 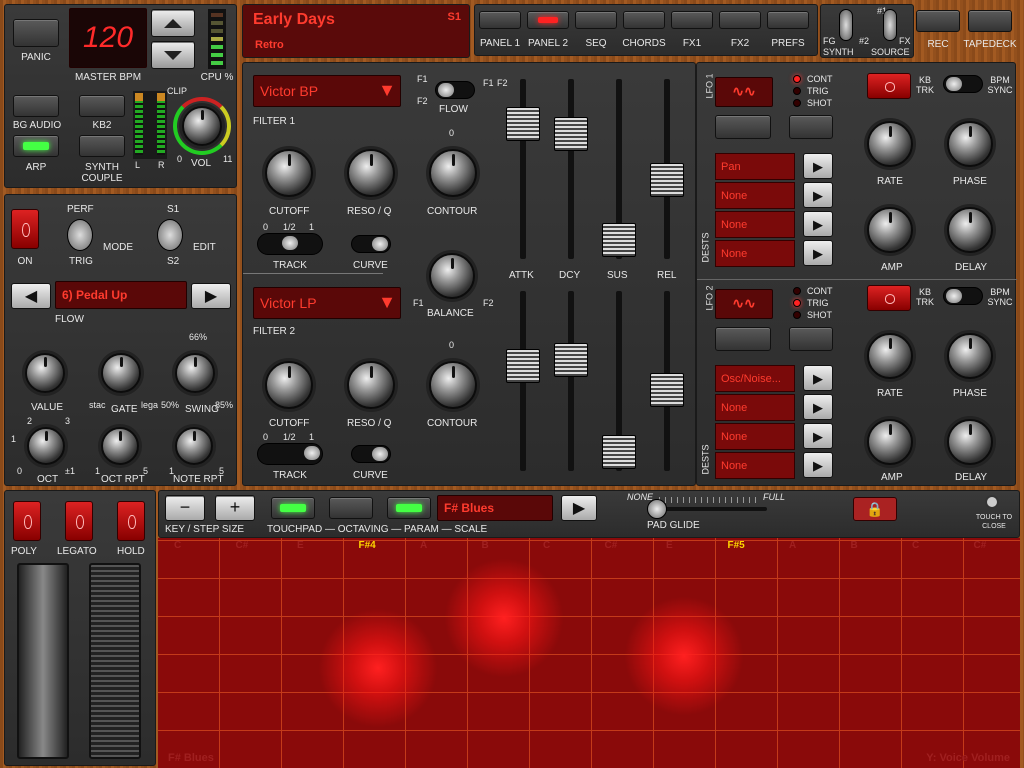 What do you see at coordinates (115, 661) in the screenshot?
I see `mod-wheel` at bounding box center [115, 661].